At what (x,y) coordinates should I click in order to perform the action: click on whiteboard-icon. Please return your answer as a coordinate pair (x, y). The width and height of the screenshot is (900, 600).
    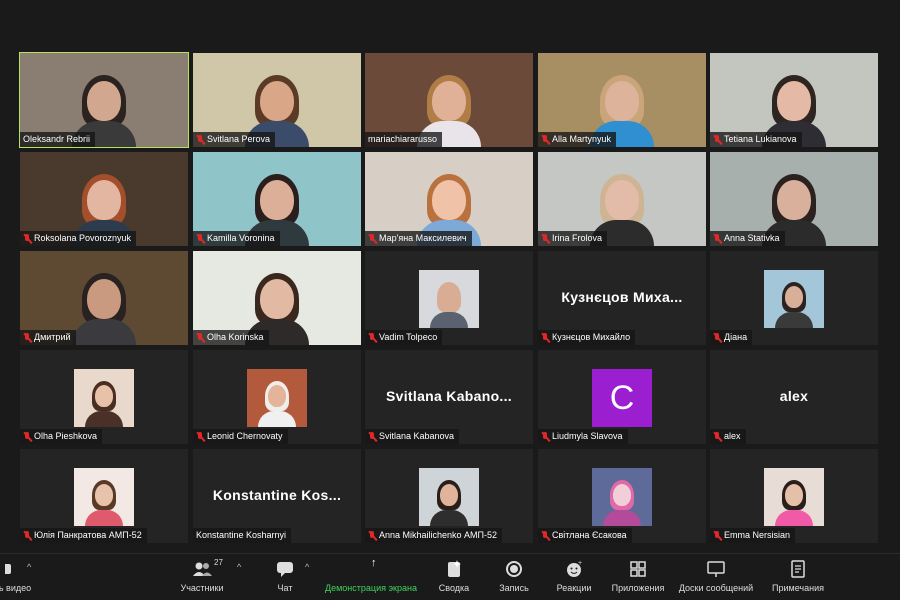
    Looking at the image, I should click on (716, 569).